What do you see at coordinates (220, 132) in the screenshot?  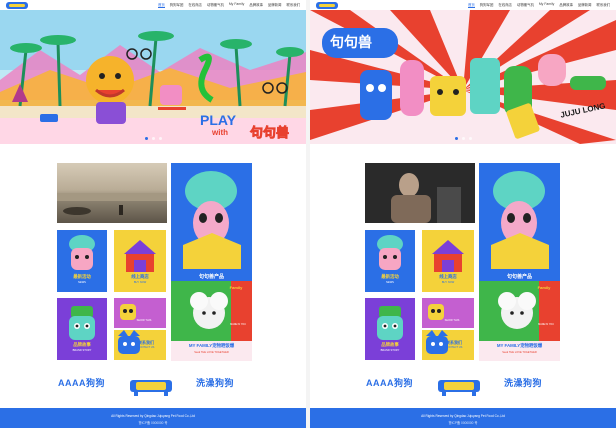 I see `hero-title-with: with` at bounding box center [220, 132].